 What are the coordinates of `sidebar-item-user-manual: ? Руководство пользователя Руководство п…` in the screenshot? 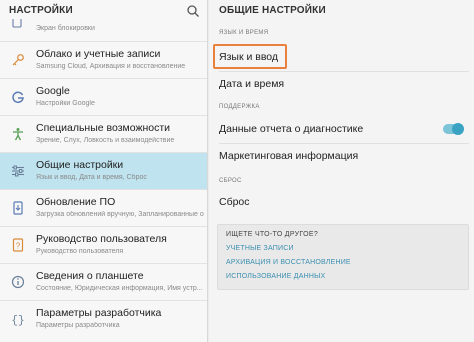 It's located at (103, 244).